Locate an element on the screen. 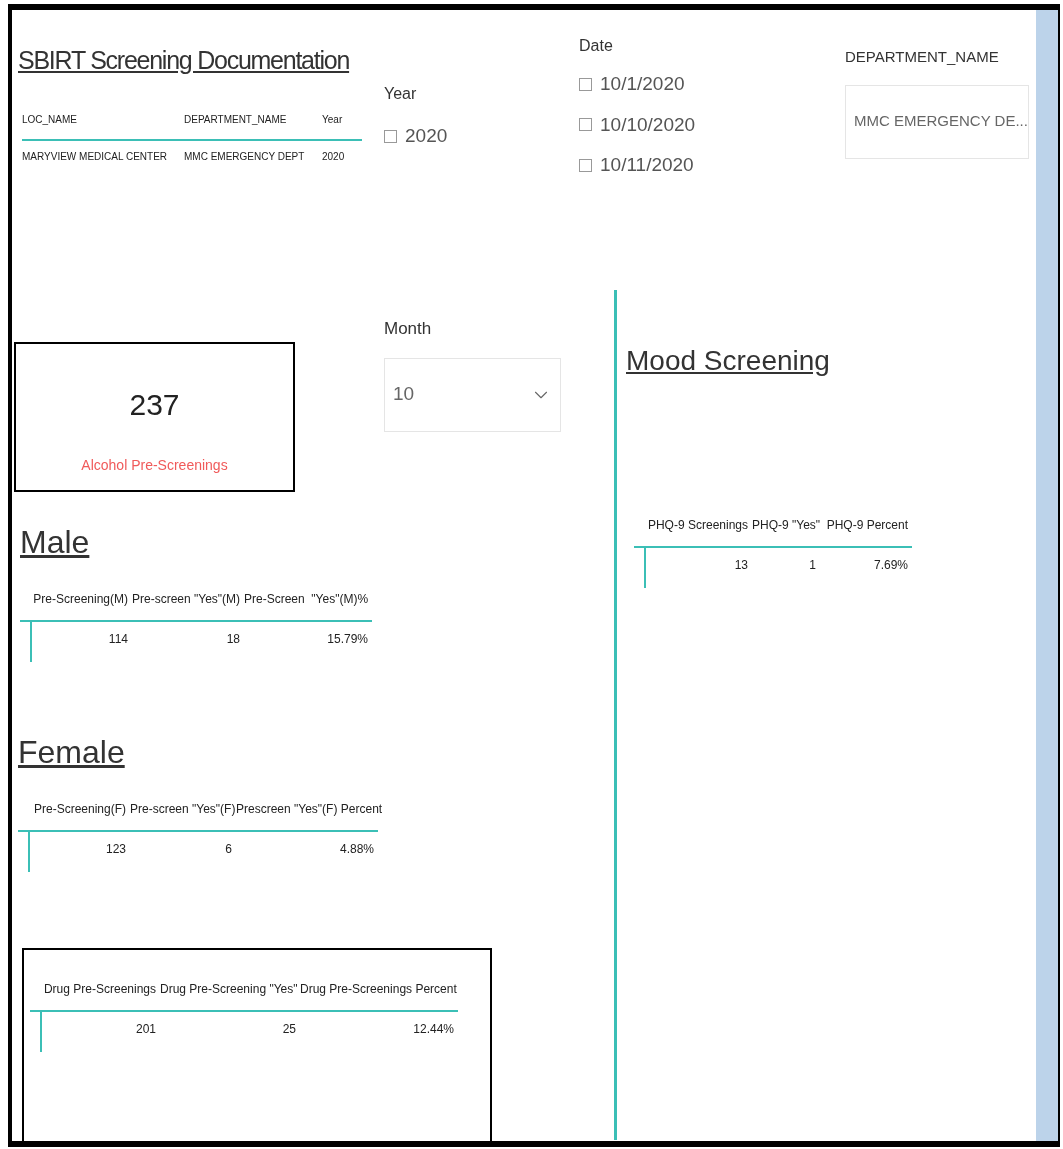 This screenshot has width=1063, height=1149. table-cell-text: 12.44% is located at coordinates (433, 1029).